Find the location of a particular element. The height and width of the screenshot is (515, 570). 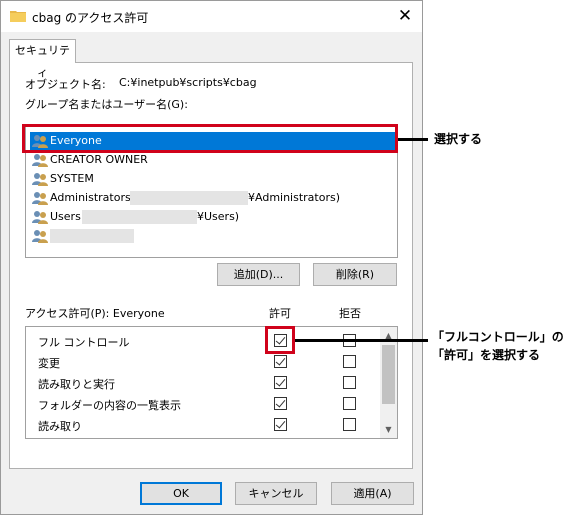

permission-name: フル コントロール is located at coordinates (84, 342).